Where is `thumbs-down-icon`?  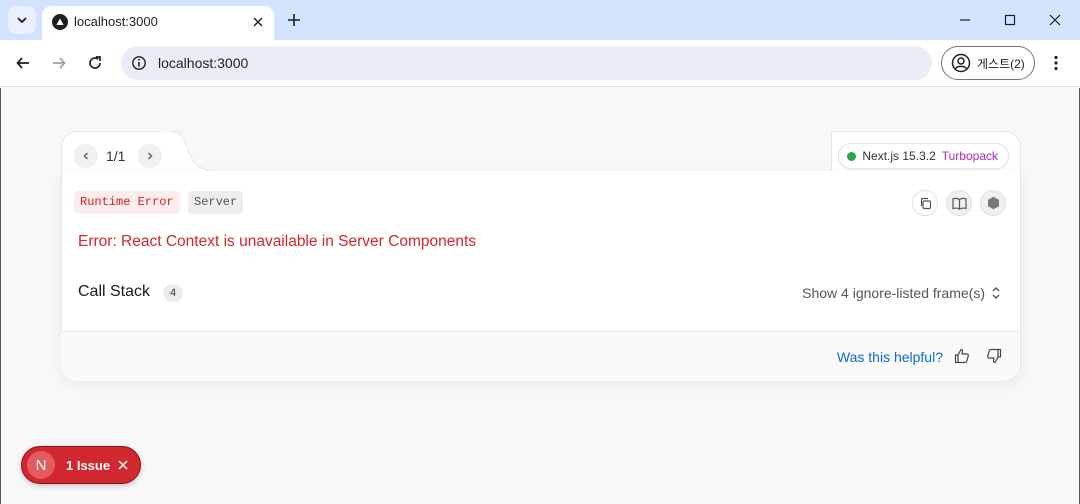
thumbs-down-icon is located at coordinates (994, 356).